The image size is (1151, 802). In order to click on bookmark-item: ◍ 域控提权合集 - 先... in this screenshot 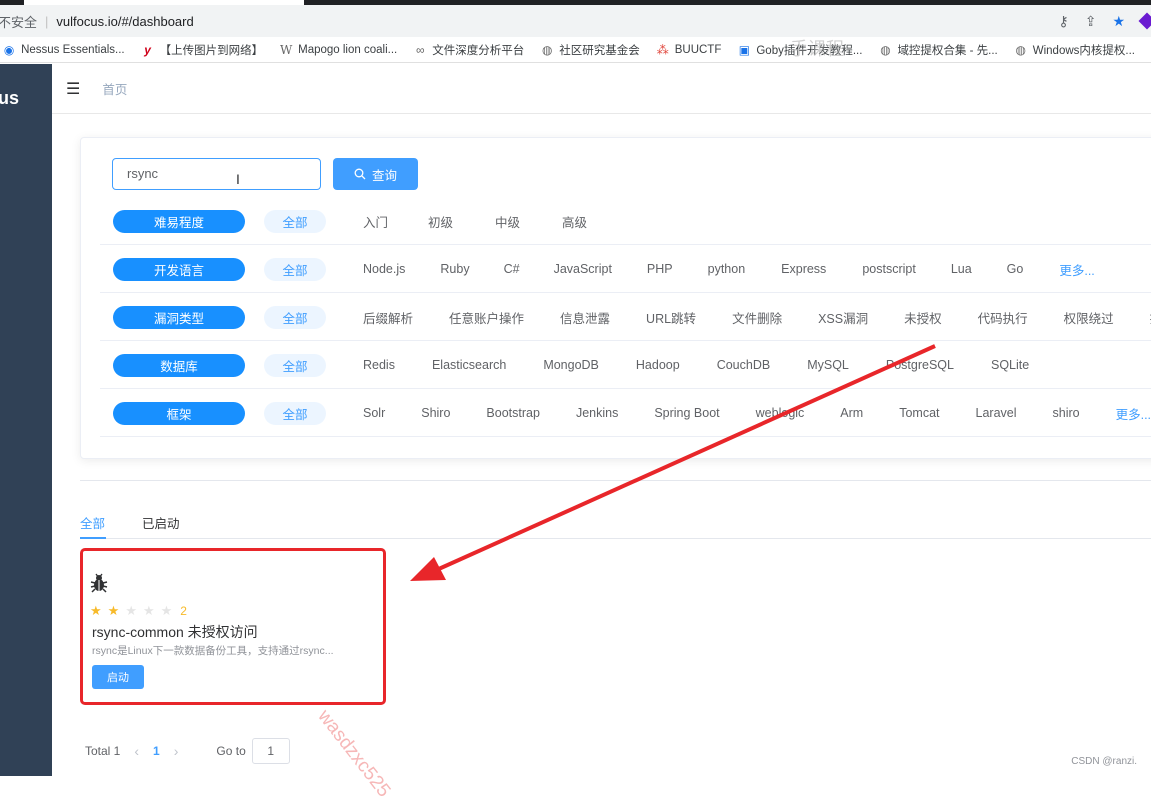, I will do `click(938, 50)`.